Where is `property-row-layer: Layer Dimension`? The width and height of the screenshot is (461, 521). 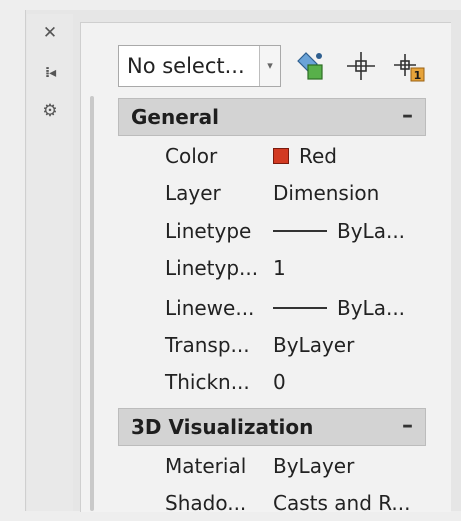 property-row-layer: Layer Dimension is located at coordinates (300, 193).